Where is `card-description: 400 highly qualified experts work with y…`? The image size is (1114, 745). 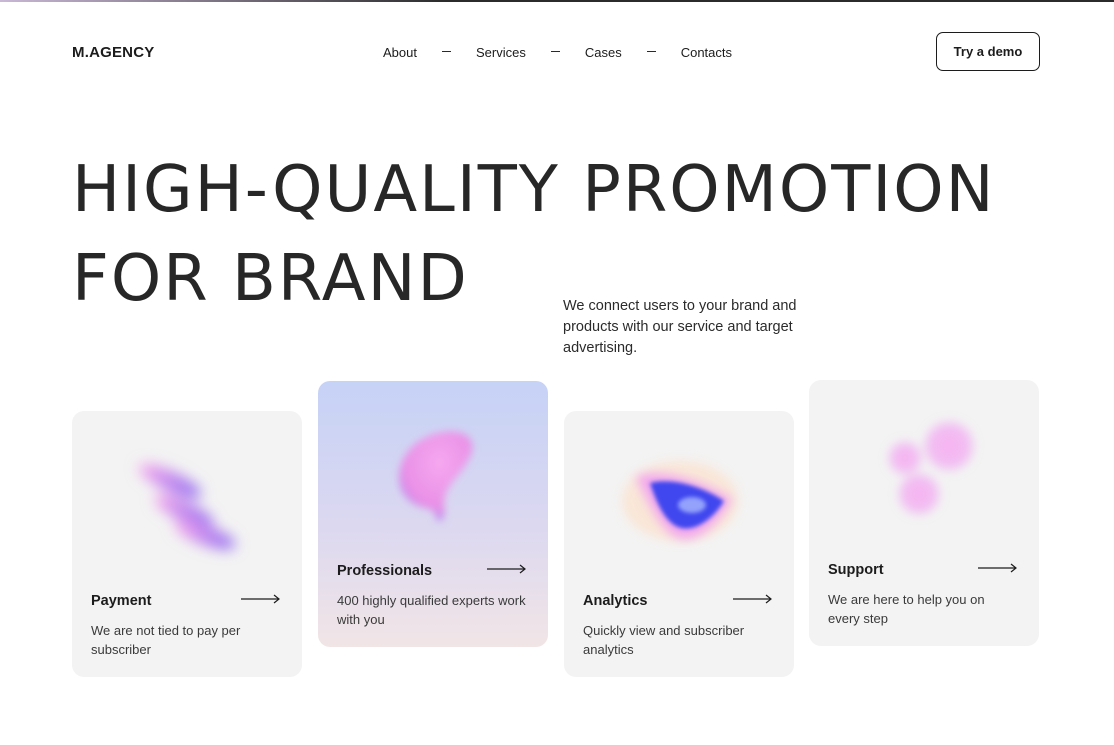
card-description: 400 highly qualified experts work with y… is located at coordinates (431, 610).